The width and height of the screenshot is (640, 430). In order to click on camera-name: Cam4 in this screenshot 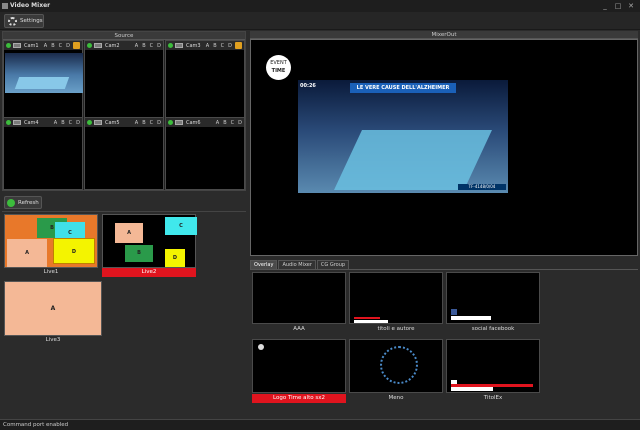, I will do `click(31, 122)`.